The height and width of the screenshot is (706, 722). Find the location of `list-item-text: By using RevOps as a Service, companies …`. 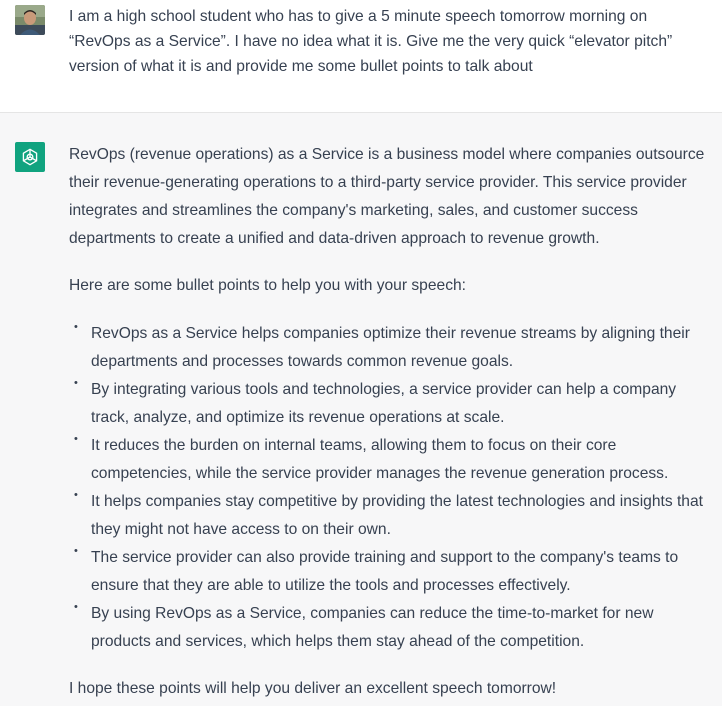

list-item-text: By using RevOps as a Service, companies … is located at coordinates (372, 627).